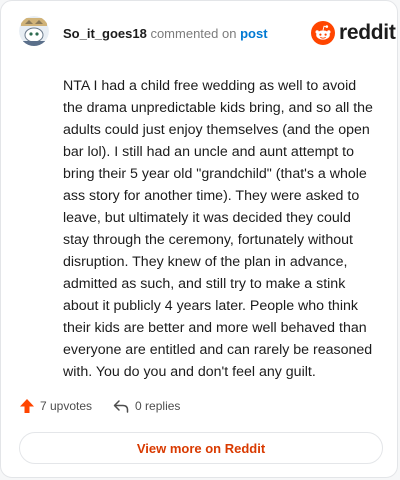 This screenshot has width=400, height=480. Describe the element at coordinates (105, 33) in the screenshot. I see `username-link: So_it_goes18` at that location.